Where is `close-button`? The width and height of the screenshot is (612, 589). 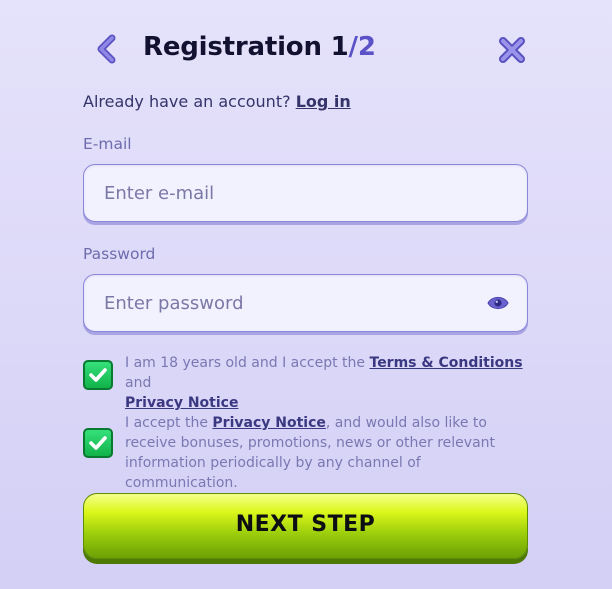
close-button is located at coordinates (512, 50).